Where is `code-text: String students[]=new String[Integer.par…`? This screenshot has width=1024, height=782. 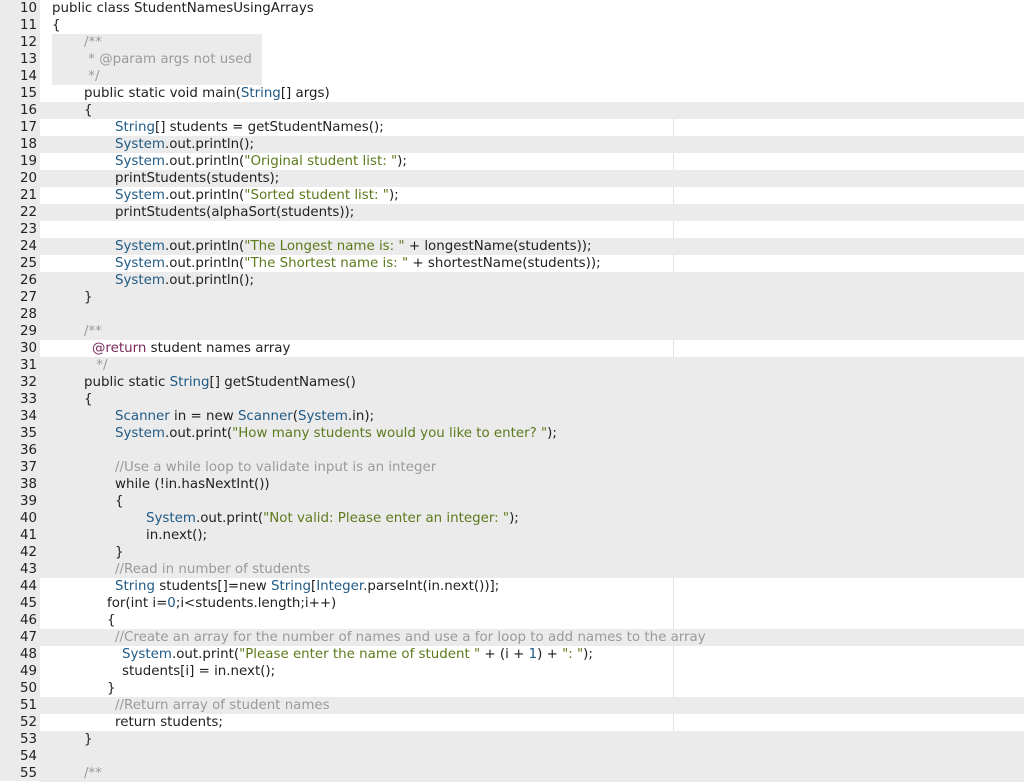
code-text: String students[]=new String[Integer.par… is located at coordinates (307, 586).